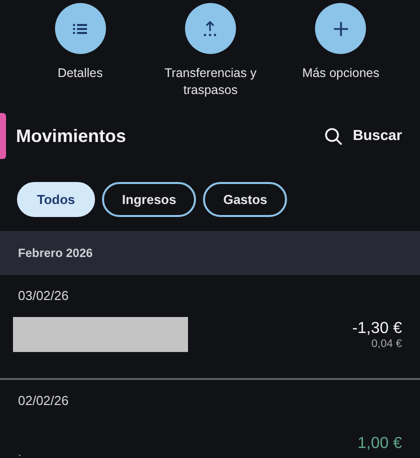  Describe the element at coordinates (210, 253) in the screenshot. I see `month-header: Febrero 2026` at that location.